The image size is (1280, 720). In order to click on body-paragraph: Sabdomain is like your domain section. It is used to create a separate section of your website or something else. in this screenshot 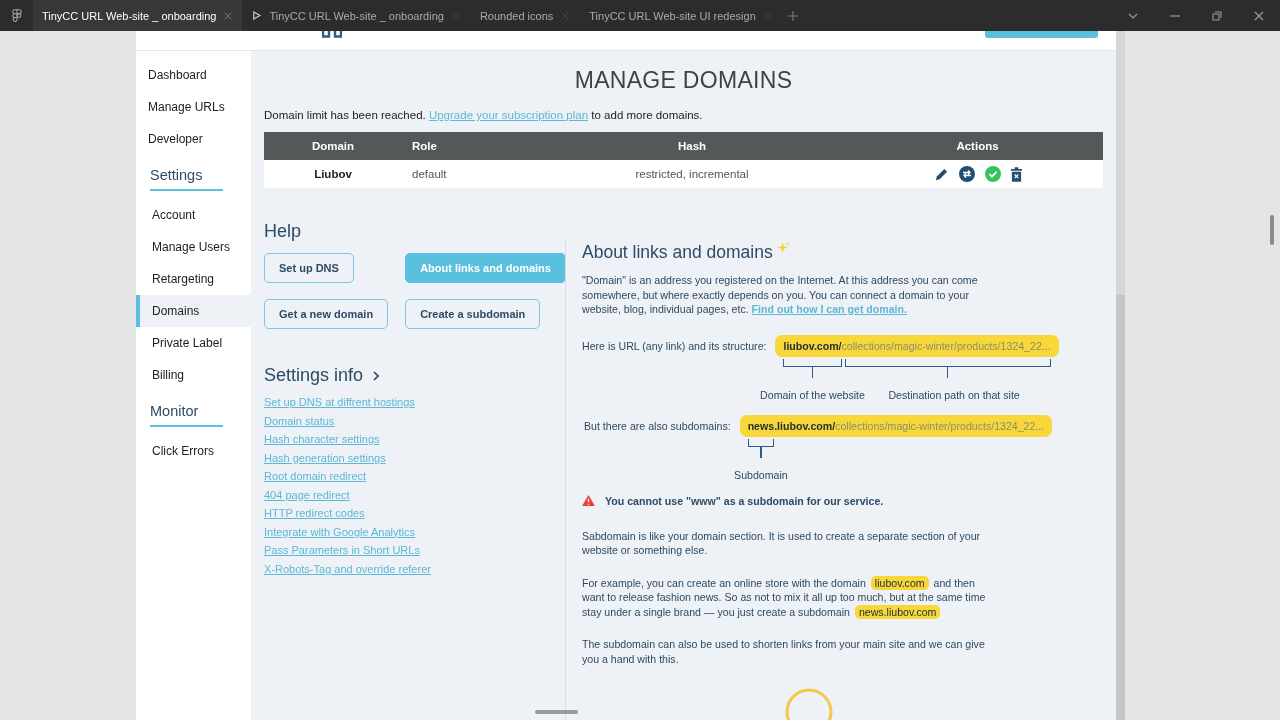, I will do `click(782, 543)`.